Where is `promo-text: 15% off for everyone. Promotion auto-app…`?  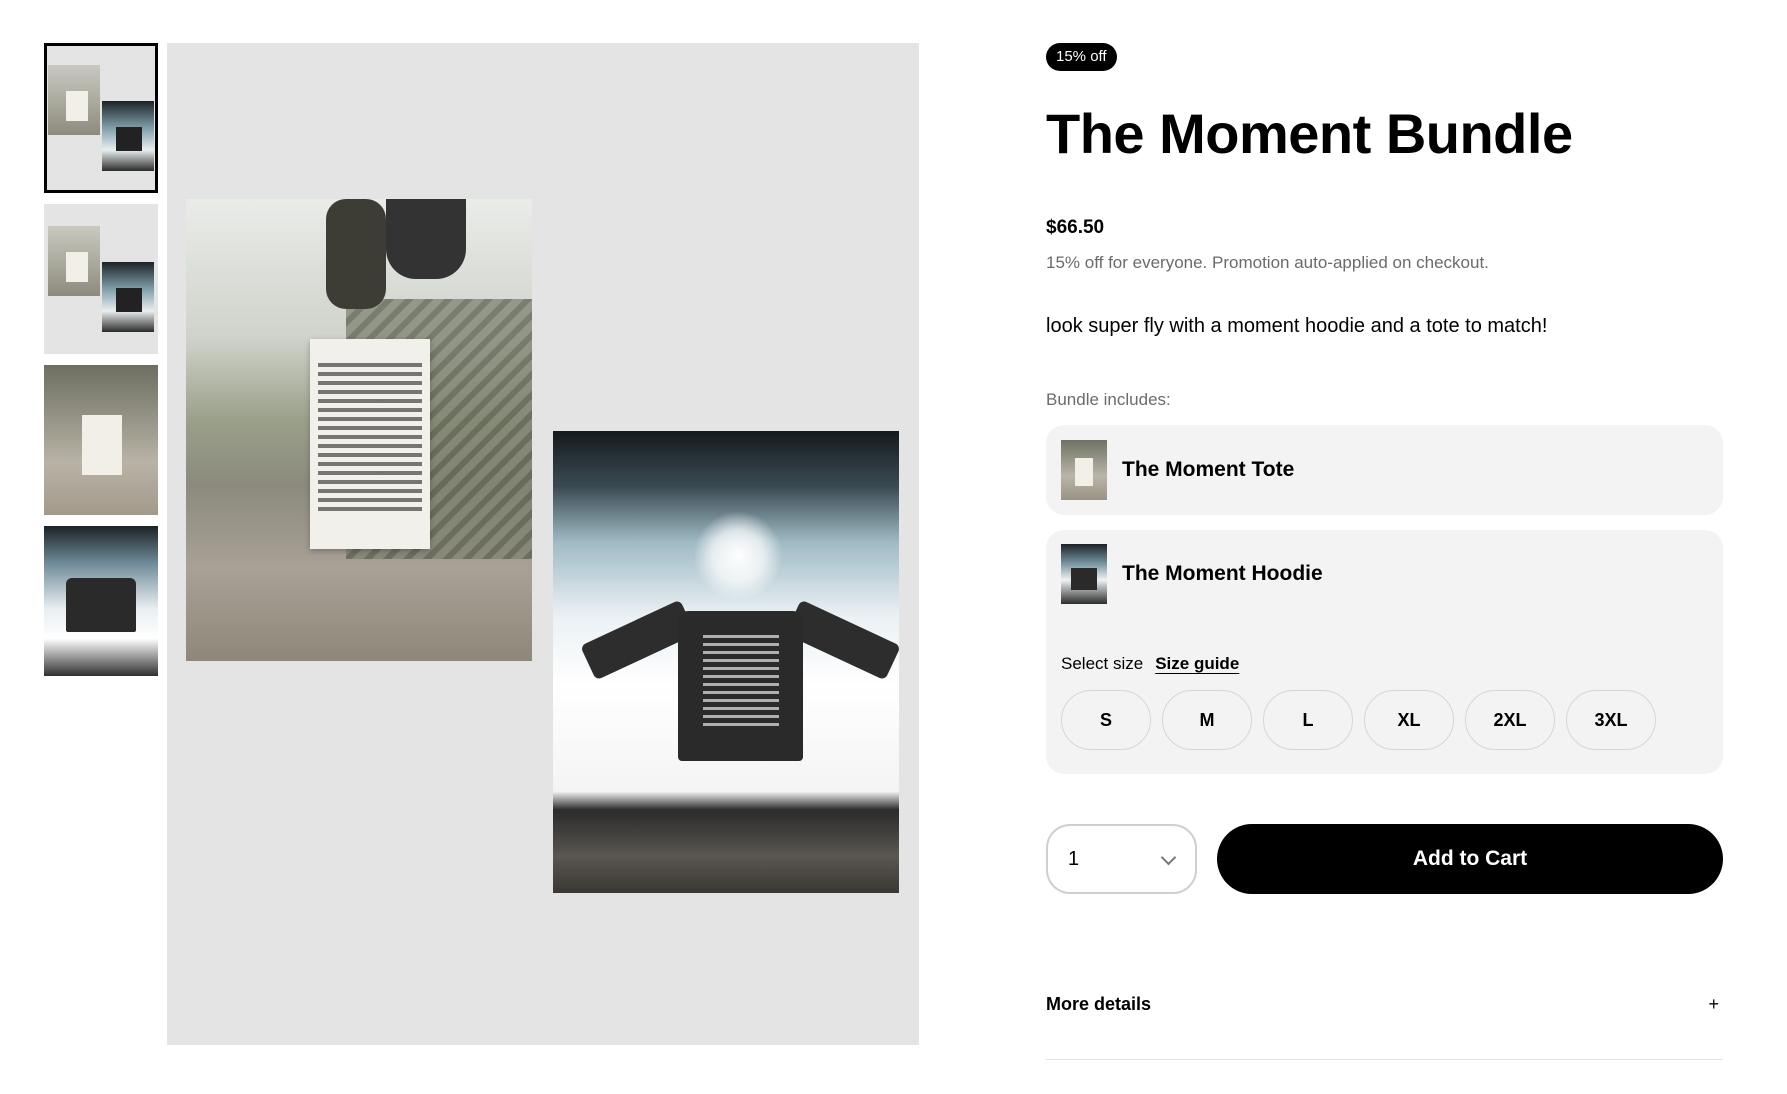 promo-text: 15% off for everyone. Promotion auto-app… is located at coordinates (1267, 262).